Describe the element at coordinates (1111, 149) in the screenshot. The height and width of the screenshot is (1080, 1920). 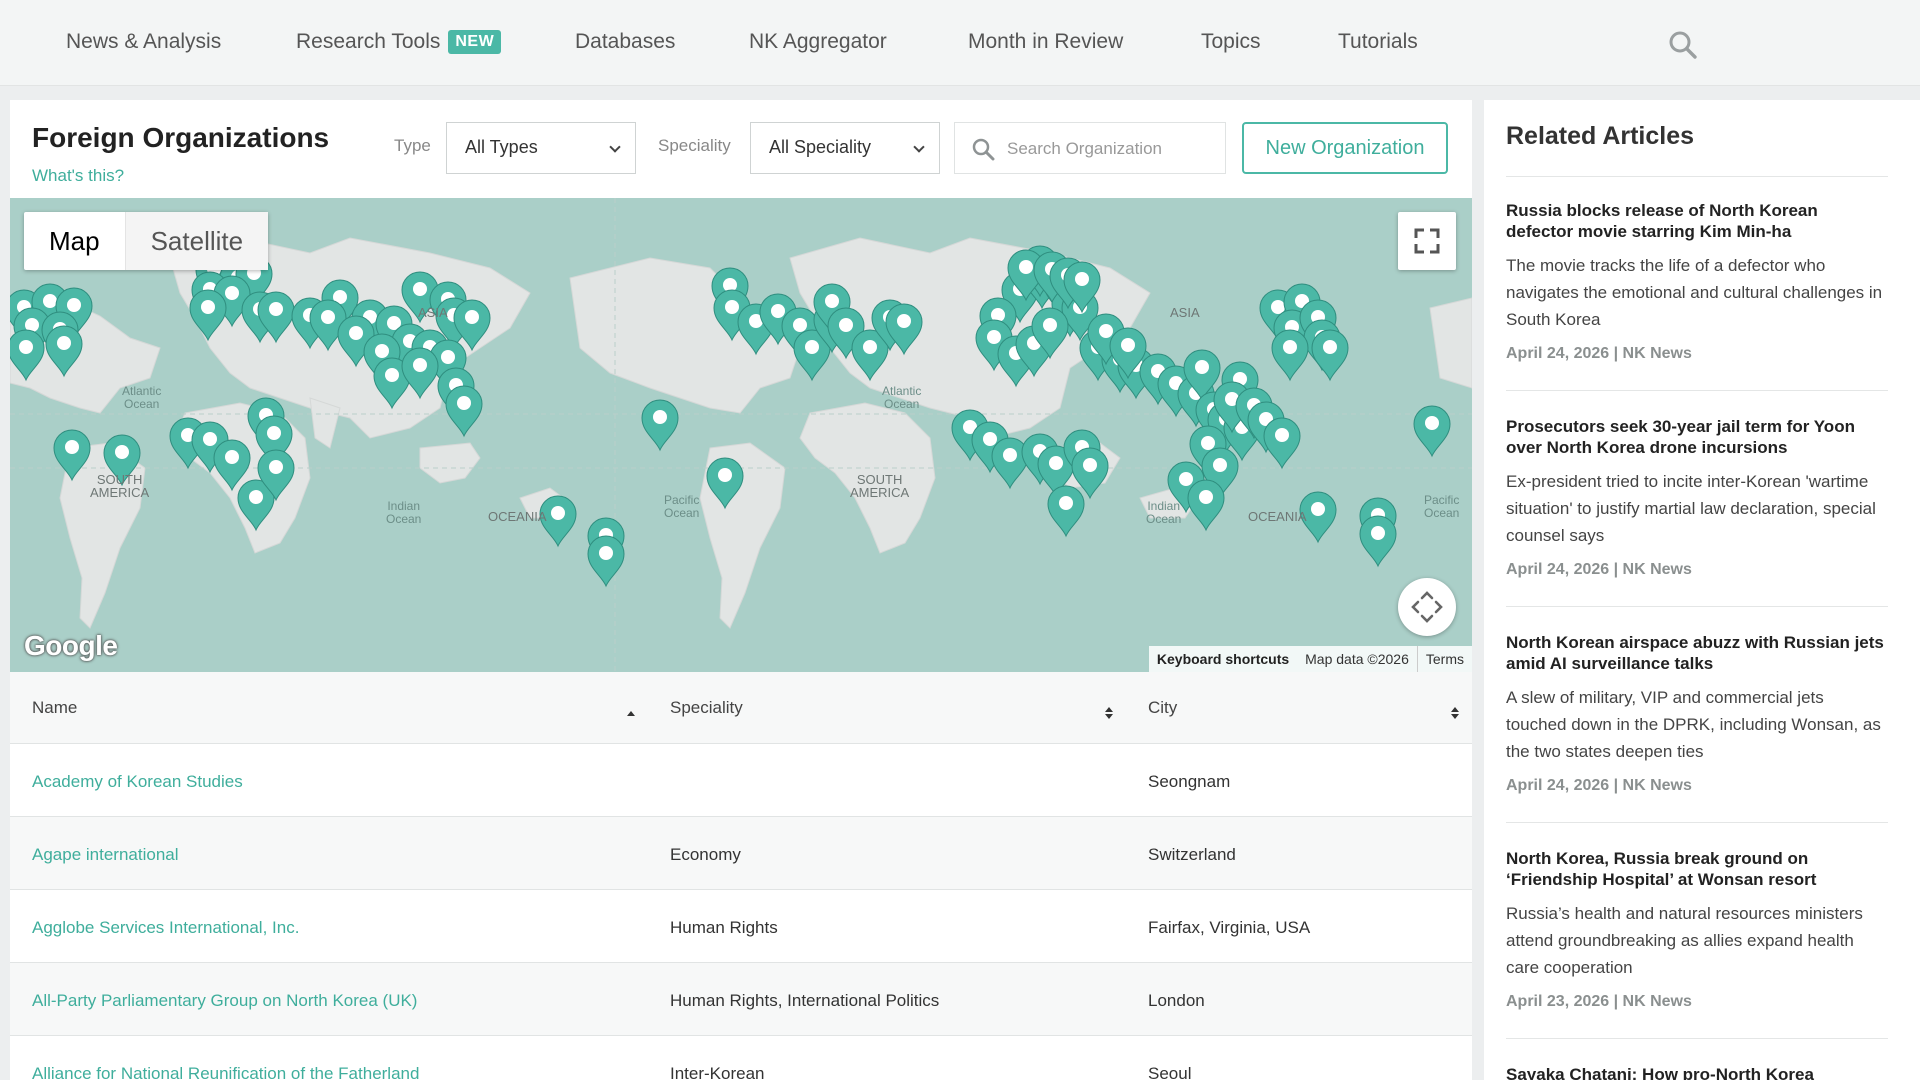
I see `organization-search-input` at that location.